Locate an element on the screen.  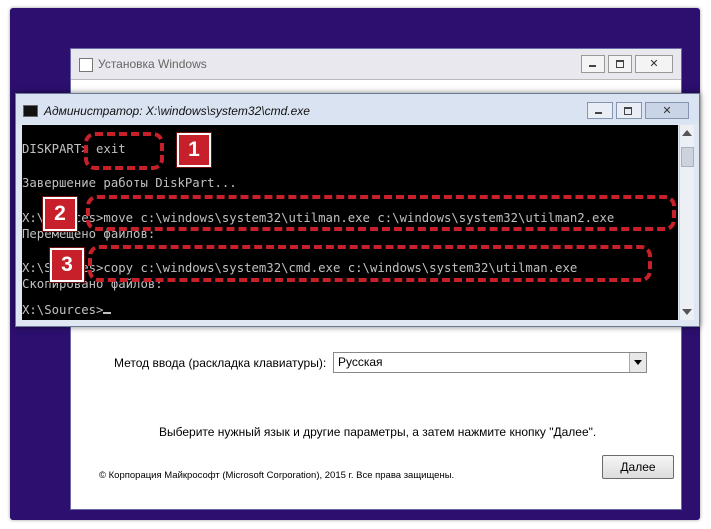
cmd-maximize-button is located at coordinates (629, 110).